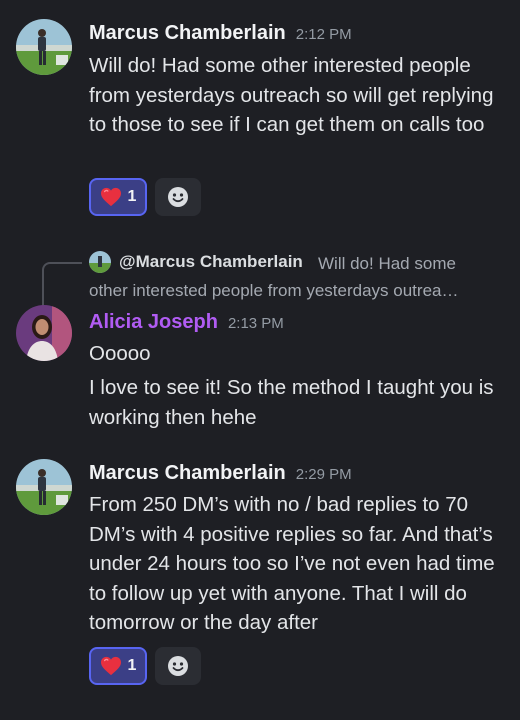  I want to click on timestamp: 2:12 PM, so click(323, 34).